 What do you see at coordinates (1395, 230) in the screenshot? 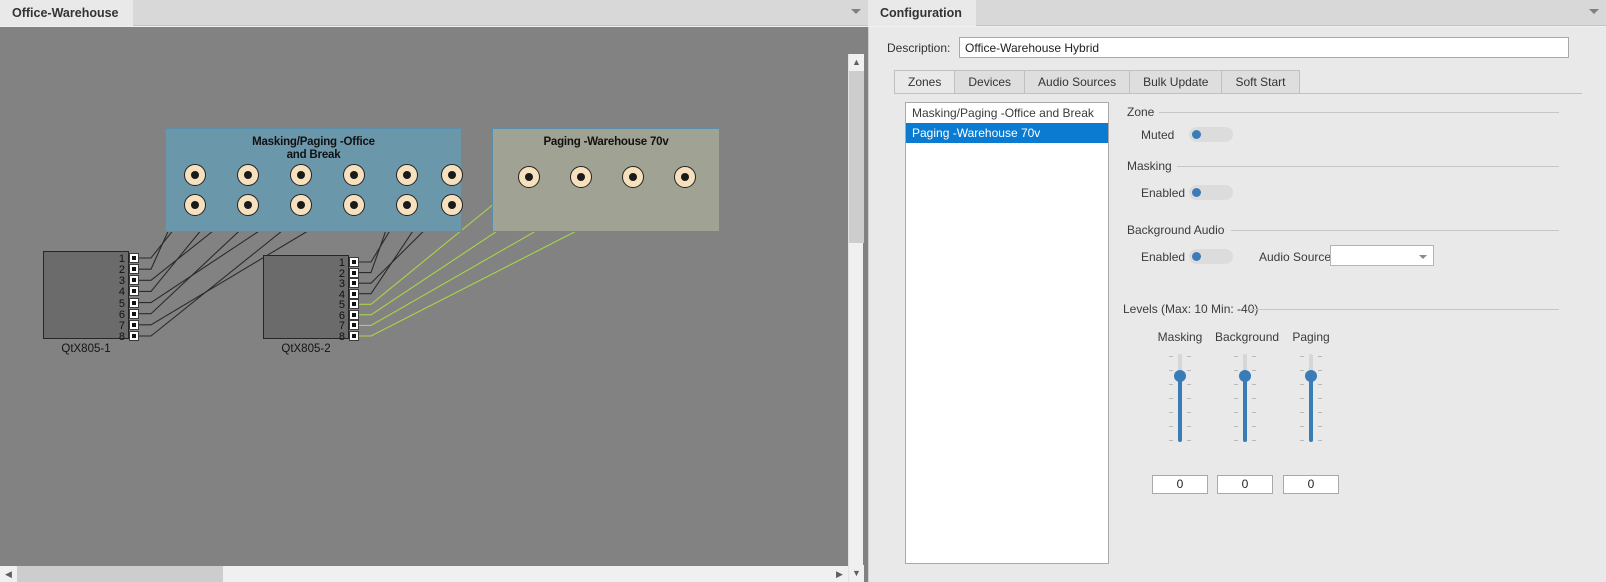
I see `group-background-audio-rule` at bounding box center [1395, 230].